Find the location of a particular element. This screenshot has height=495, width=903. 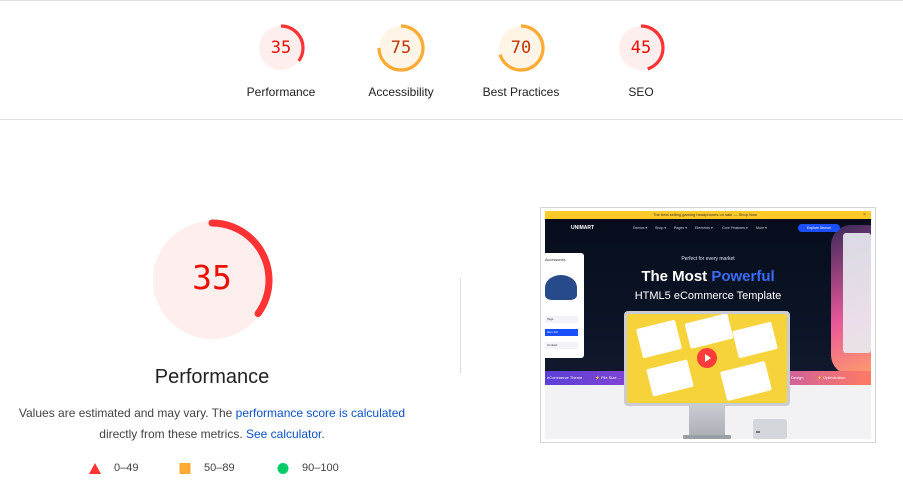

square-icon is located at coordinates (185, 468).